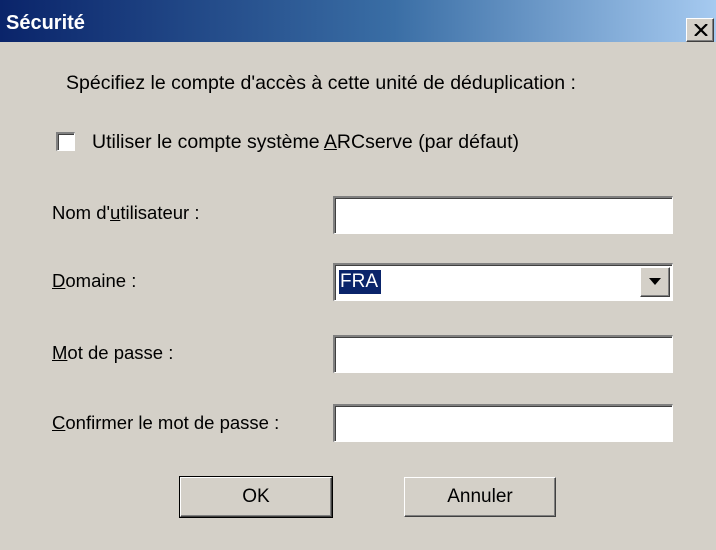 This screenshot has height=550, width=716. I want to click on confirm-password-label: Confirmer le mot de passe :, so click(165, 423).